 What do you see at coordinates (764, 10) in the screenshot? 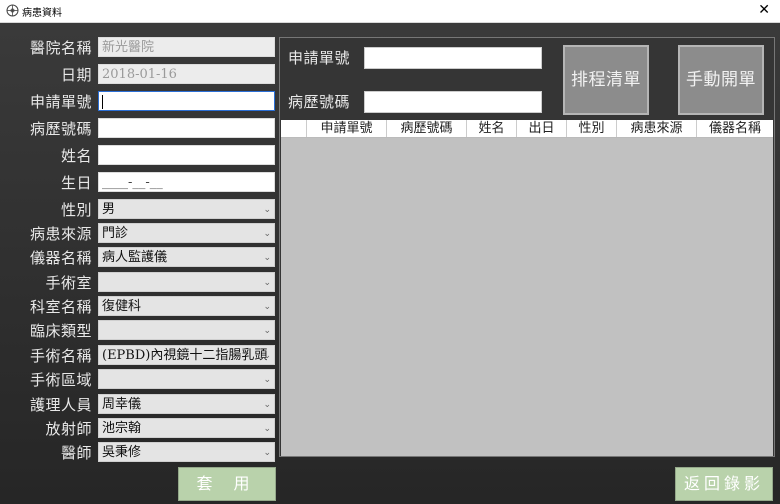
I see `close-icon: ✕` at bounding box center [764, 10].